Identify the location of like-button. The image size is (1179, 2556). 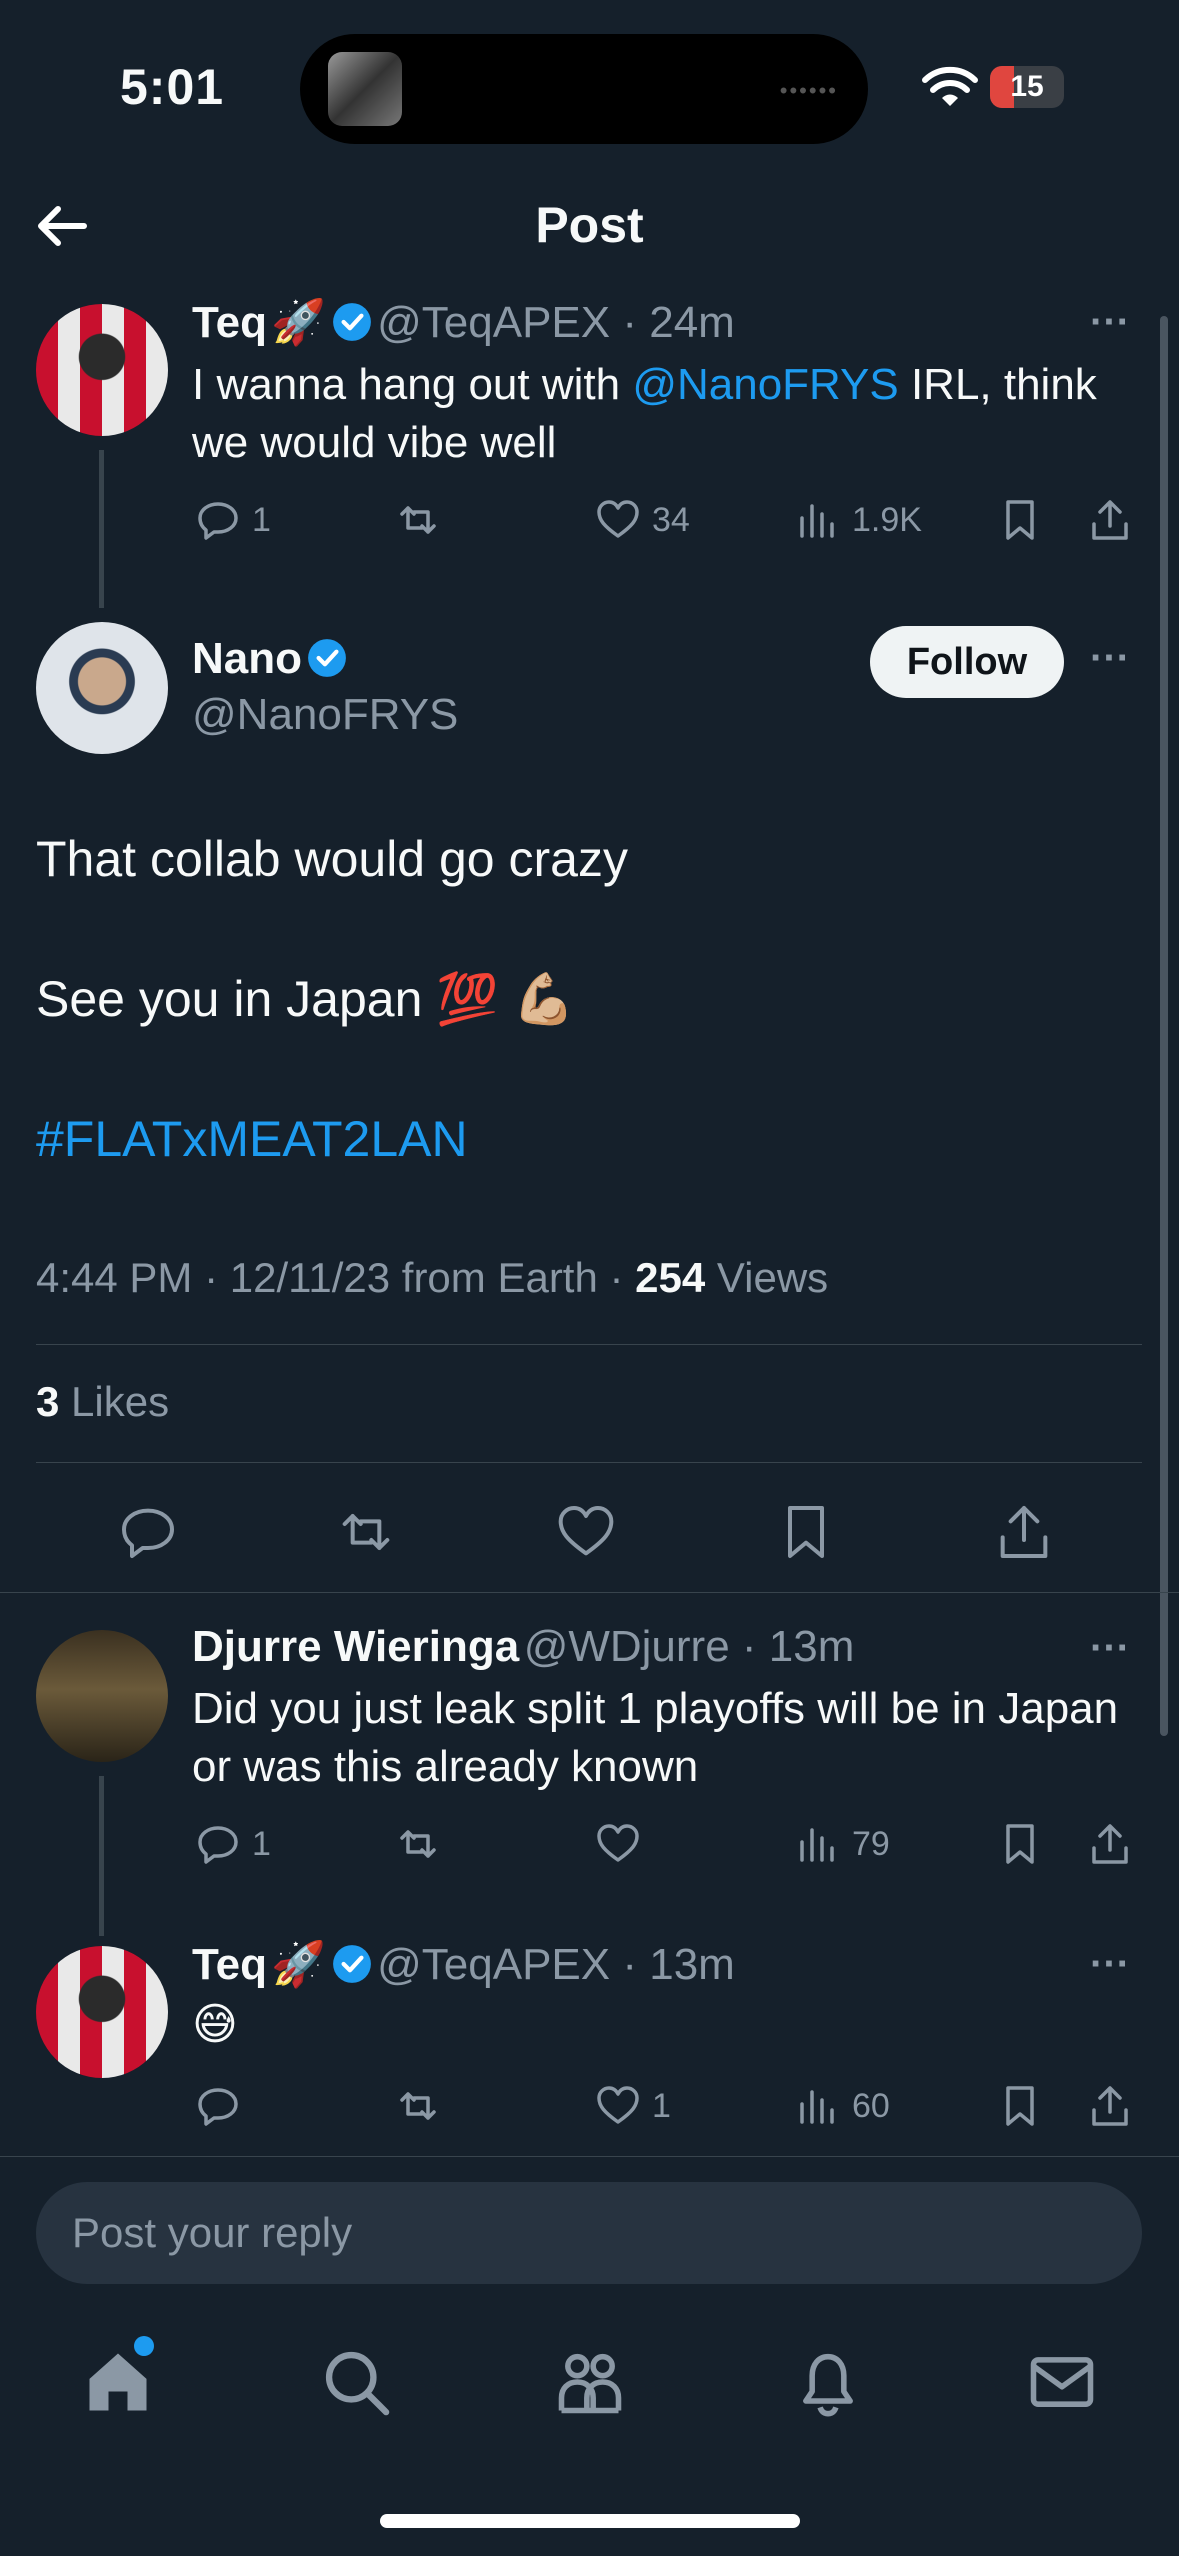
(618, 1844).